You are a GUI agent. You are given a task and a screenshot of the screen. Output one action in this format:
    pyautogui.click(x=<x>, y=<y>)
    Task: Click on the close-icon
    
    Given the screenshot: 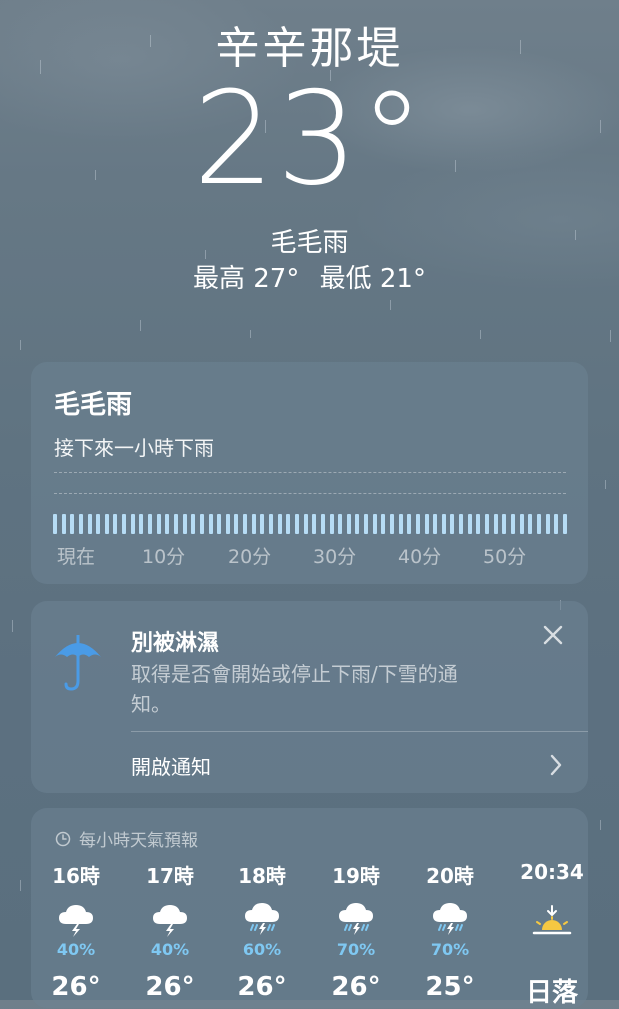 What is the action you would take?
    pyautogui.click(x=553, y=635)
    